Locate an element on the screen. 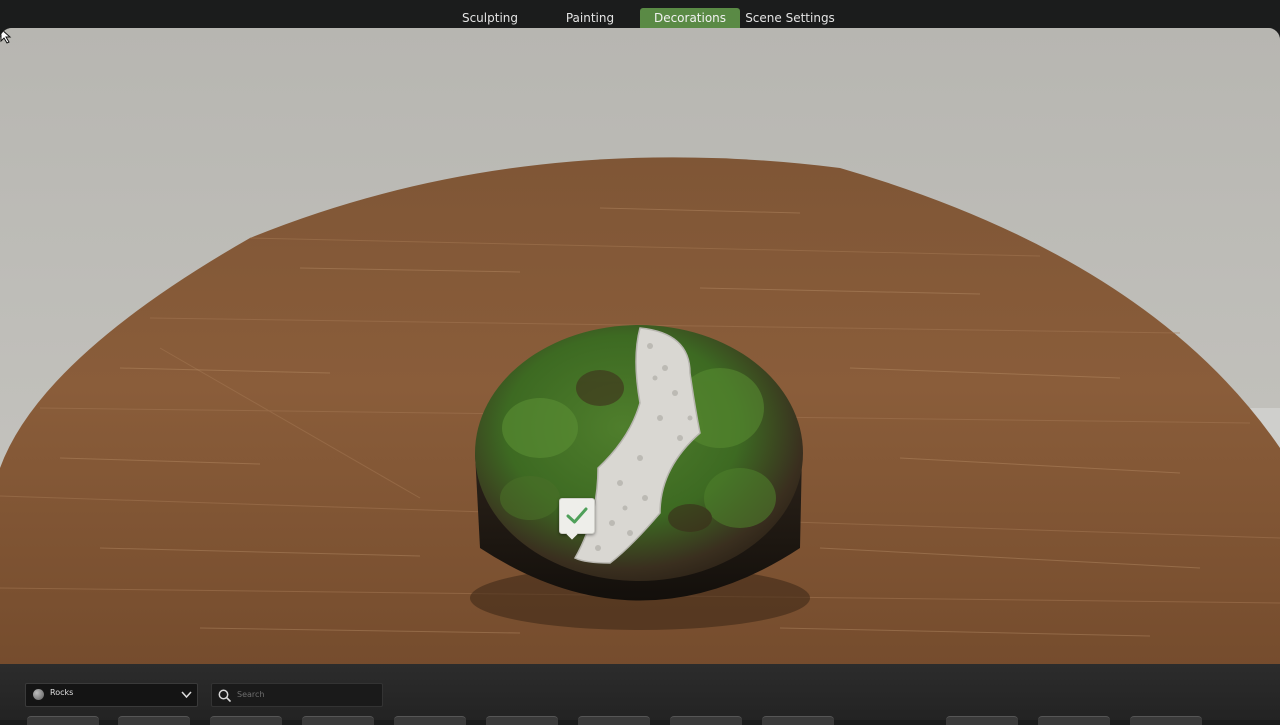 This screenshot has width=1280, height=725. search-box is located at coordinates (297, 695).